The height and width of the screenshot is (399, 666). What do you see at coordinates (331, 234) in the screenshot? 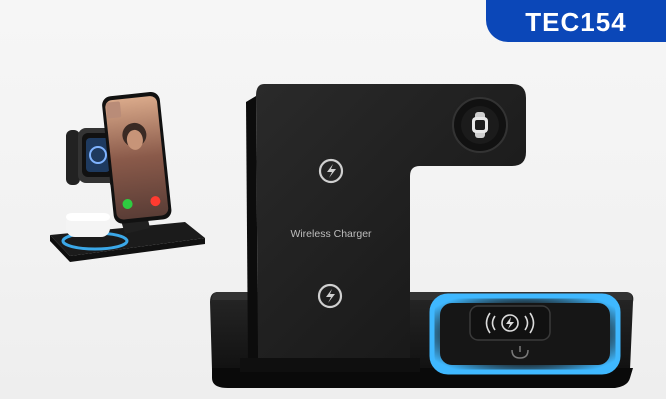
I see `printed-product-label: Wireless Charger` at bounding box center [331, 234].